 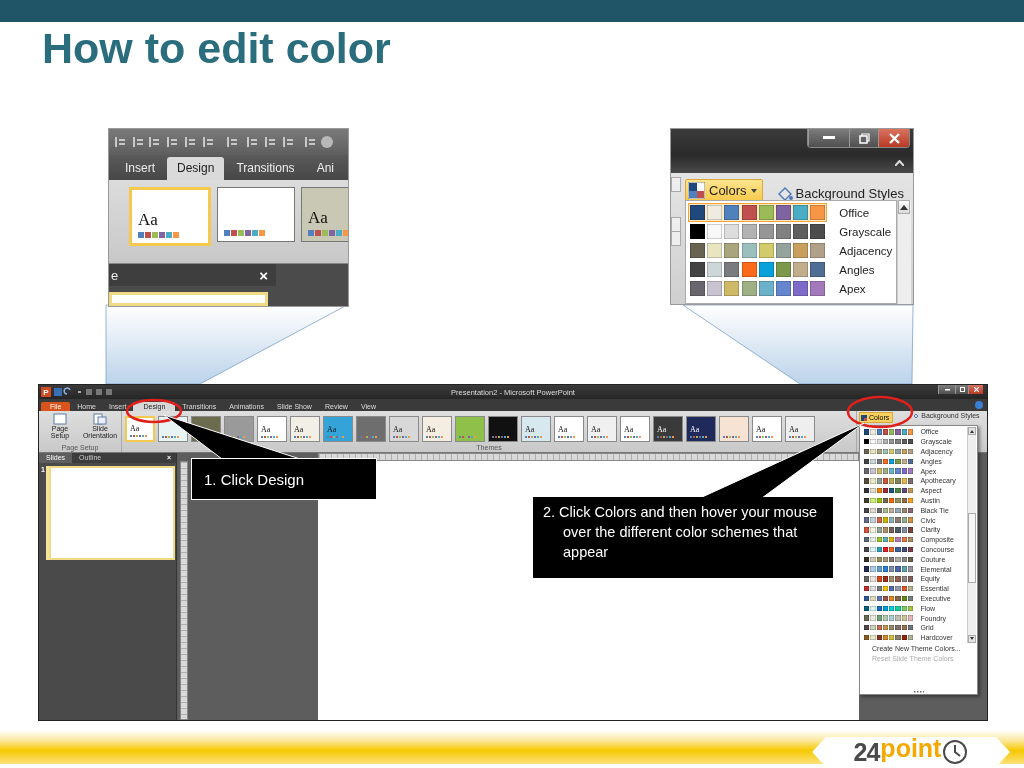 I want to click on scheme-name: Apex, so click(x=852, y=288).